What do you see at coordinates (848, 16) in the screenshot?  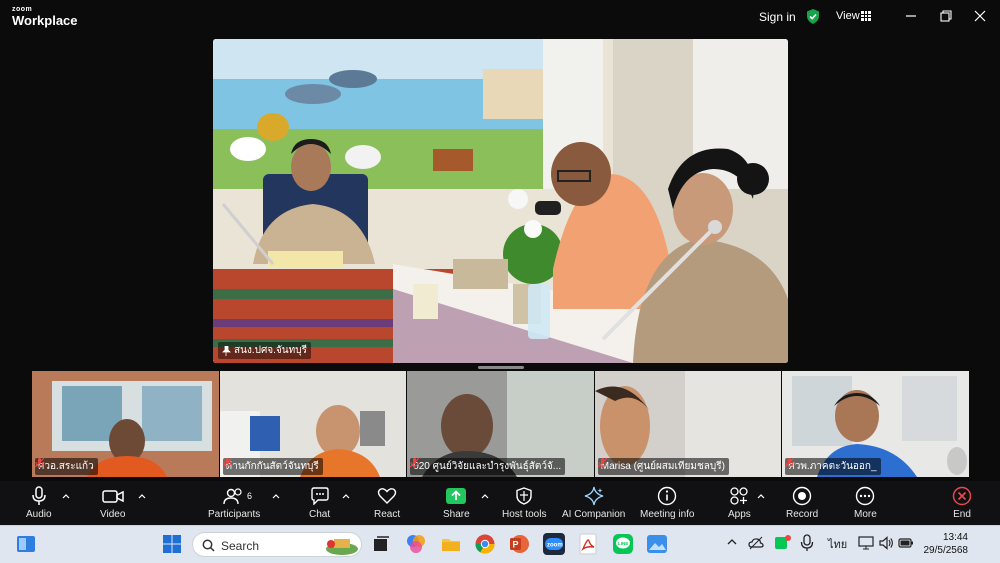 I see `view-button: View` at bounding box center [848, 16].